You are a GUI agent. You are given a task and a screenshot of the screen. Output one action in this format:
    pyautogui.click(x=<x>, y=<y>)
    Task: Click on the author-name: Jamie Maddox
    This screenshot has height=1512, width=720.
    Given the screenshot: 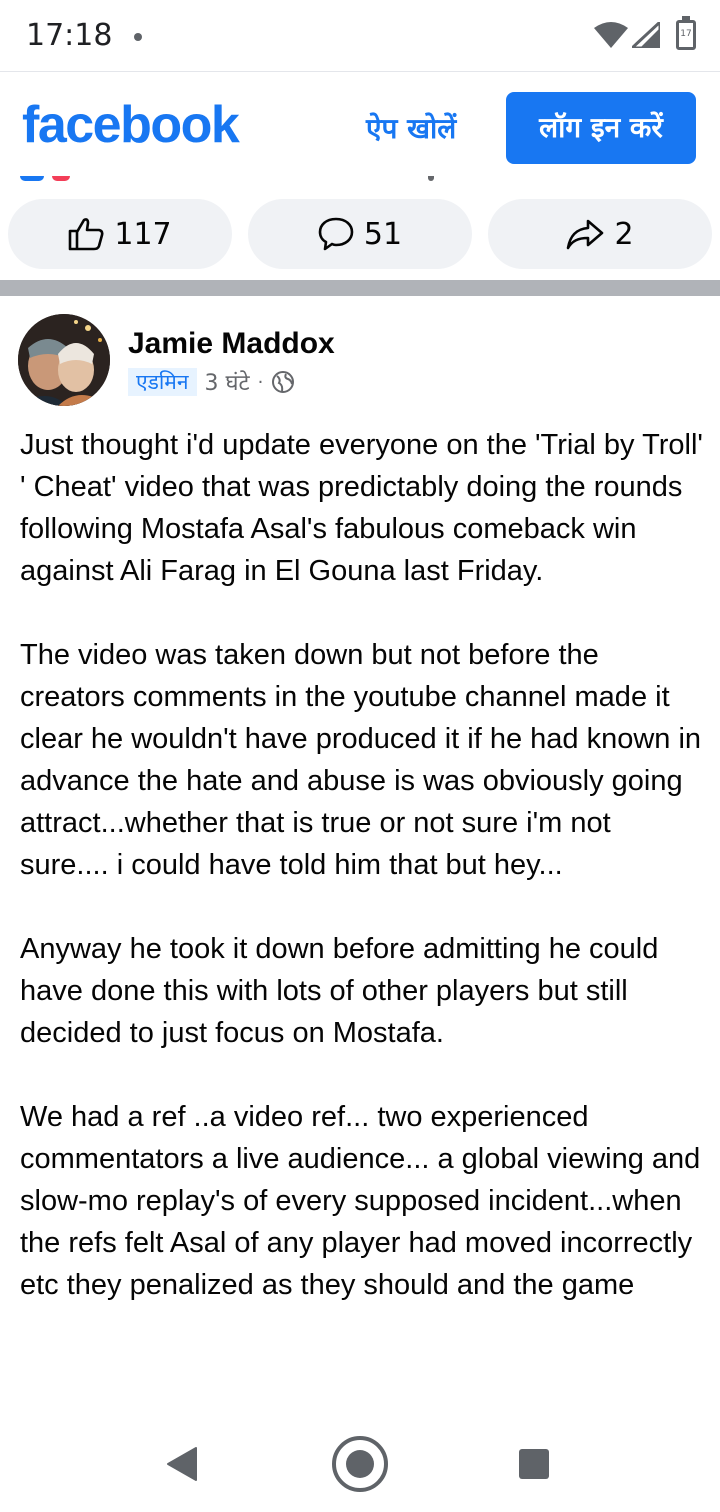 What is the action you would take?
    pyautogui.click(x=231, y=344)
    